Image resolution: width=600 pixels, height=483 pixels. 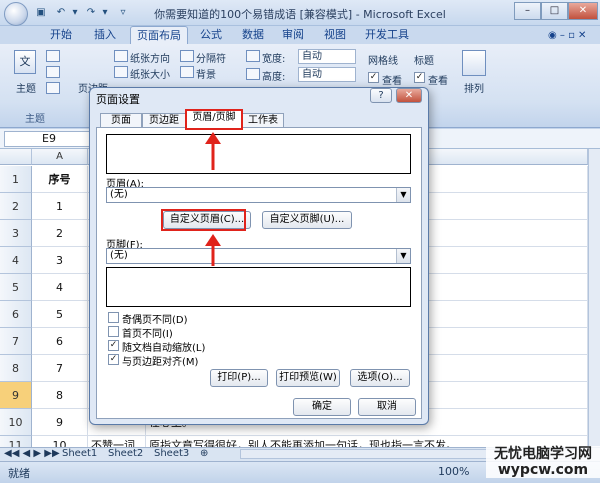 I want to click on cell-a: 1, so click(x=60, y=206).